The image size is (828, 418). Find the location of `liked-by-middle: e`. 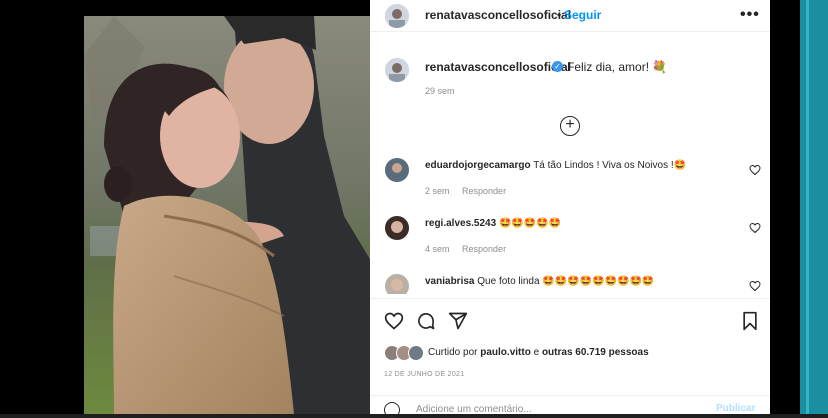

liked-by-middle: e is located at coordinates (536, 352).